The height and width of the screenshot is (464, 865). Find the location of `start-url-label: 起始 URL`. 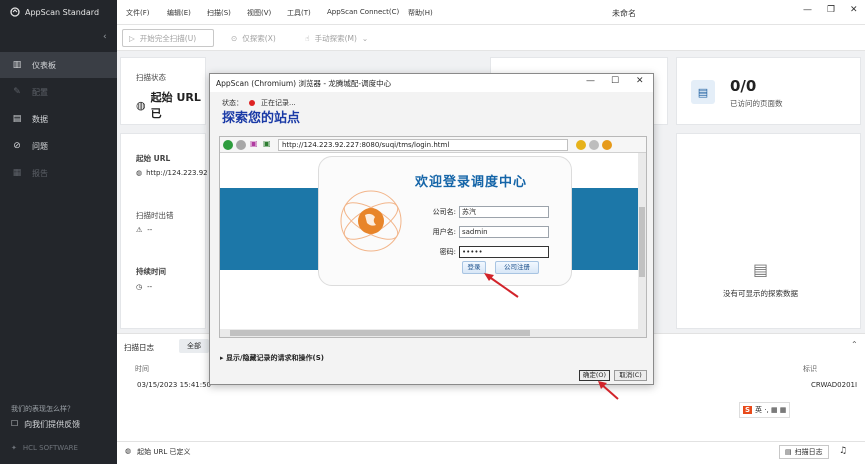

start-url-label: 起始 URL is located at coordinates (153, 158).